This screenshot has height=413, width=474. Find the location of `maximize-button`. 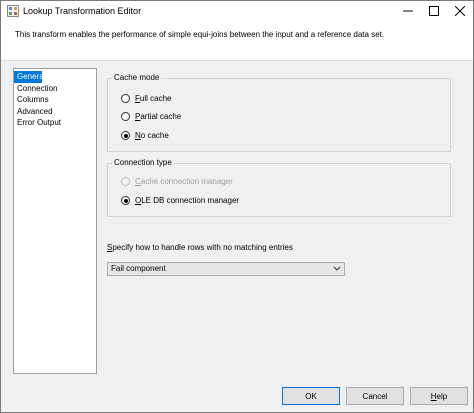

maximize-button is located at coordinates (434, 11).